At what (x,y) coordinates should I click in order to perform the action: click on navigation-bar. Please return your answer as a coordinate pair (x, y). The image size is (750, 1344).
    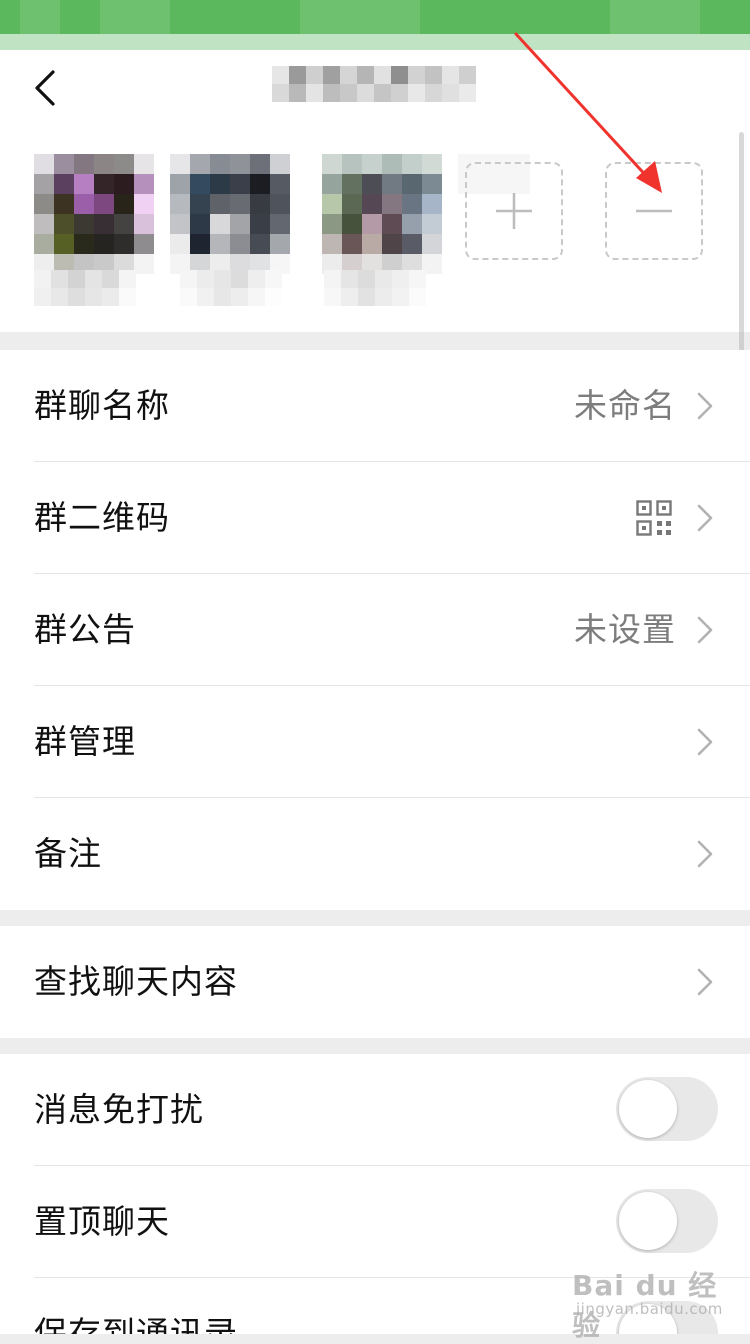
    Looking at the image, I should click on (375, 91).